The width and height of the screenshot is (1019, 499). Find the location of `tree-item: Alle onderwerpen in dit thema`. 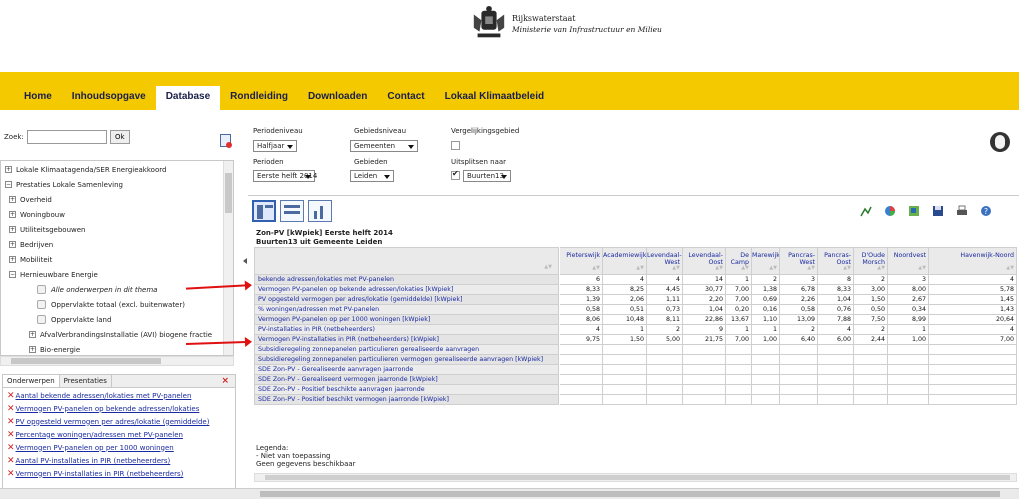

tree-item: Alle onderwerpen in dit thema is located at coordinates (97, 289).